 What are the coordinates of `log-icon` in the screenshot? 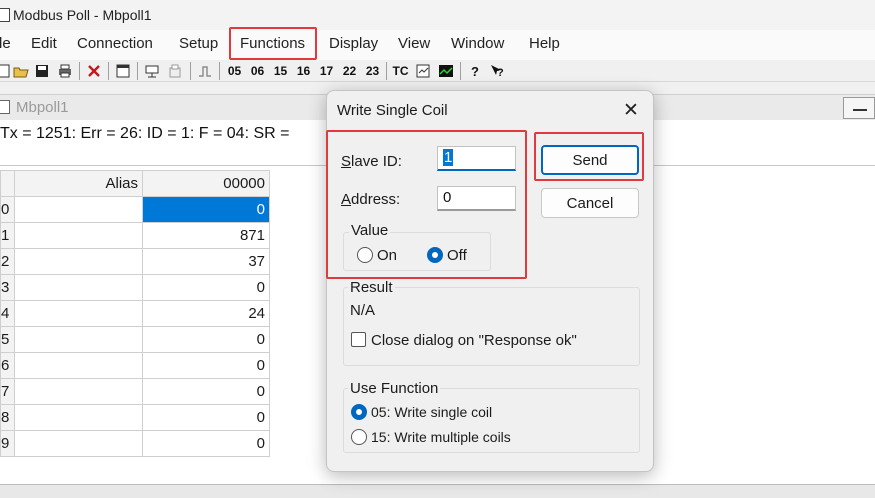 It's located at (423, 71).